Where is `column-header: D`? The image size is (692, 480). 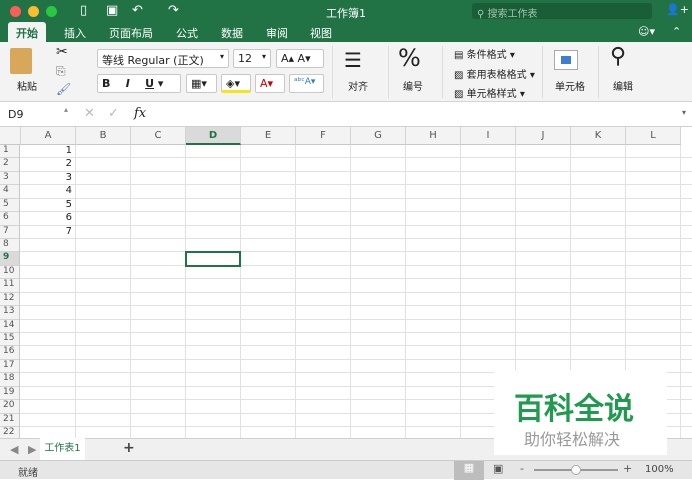
column-header: D is located at coordinates (213, 136).